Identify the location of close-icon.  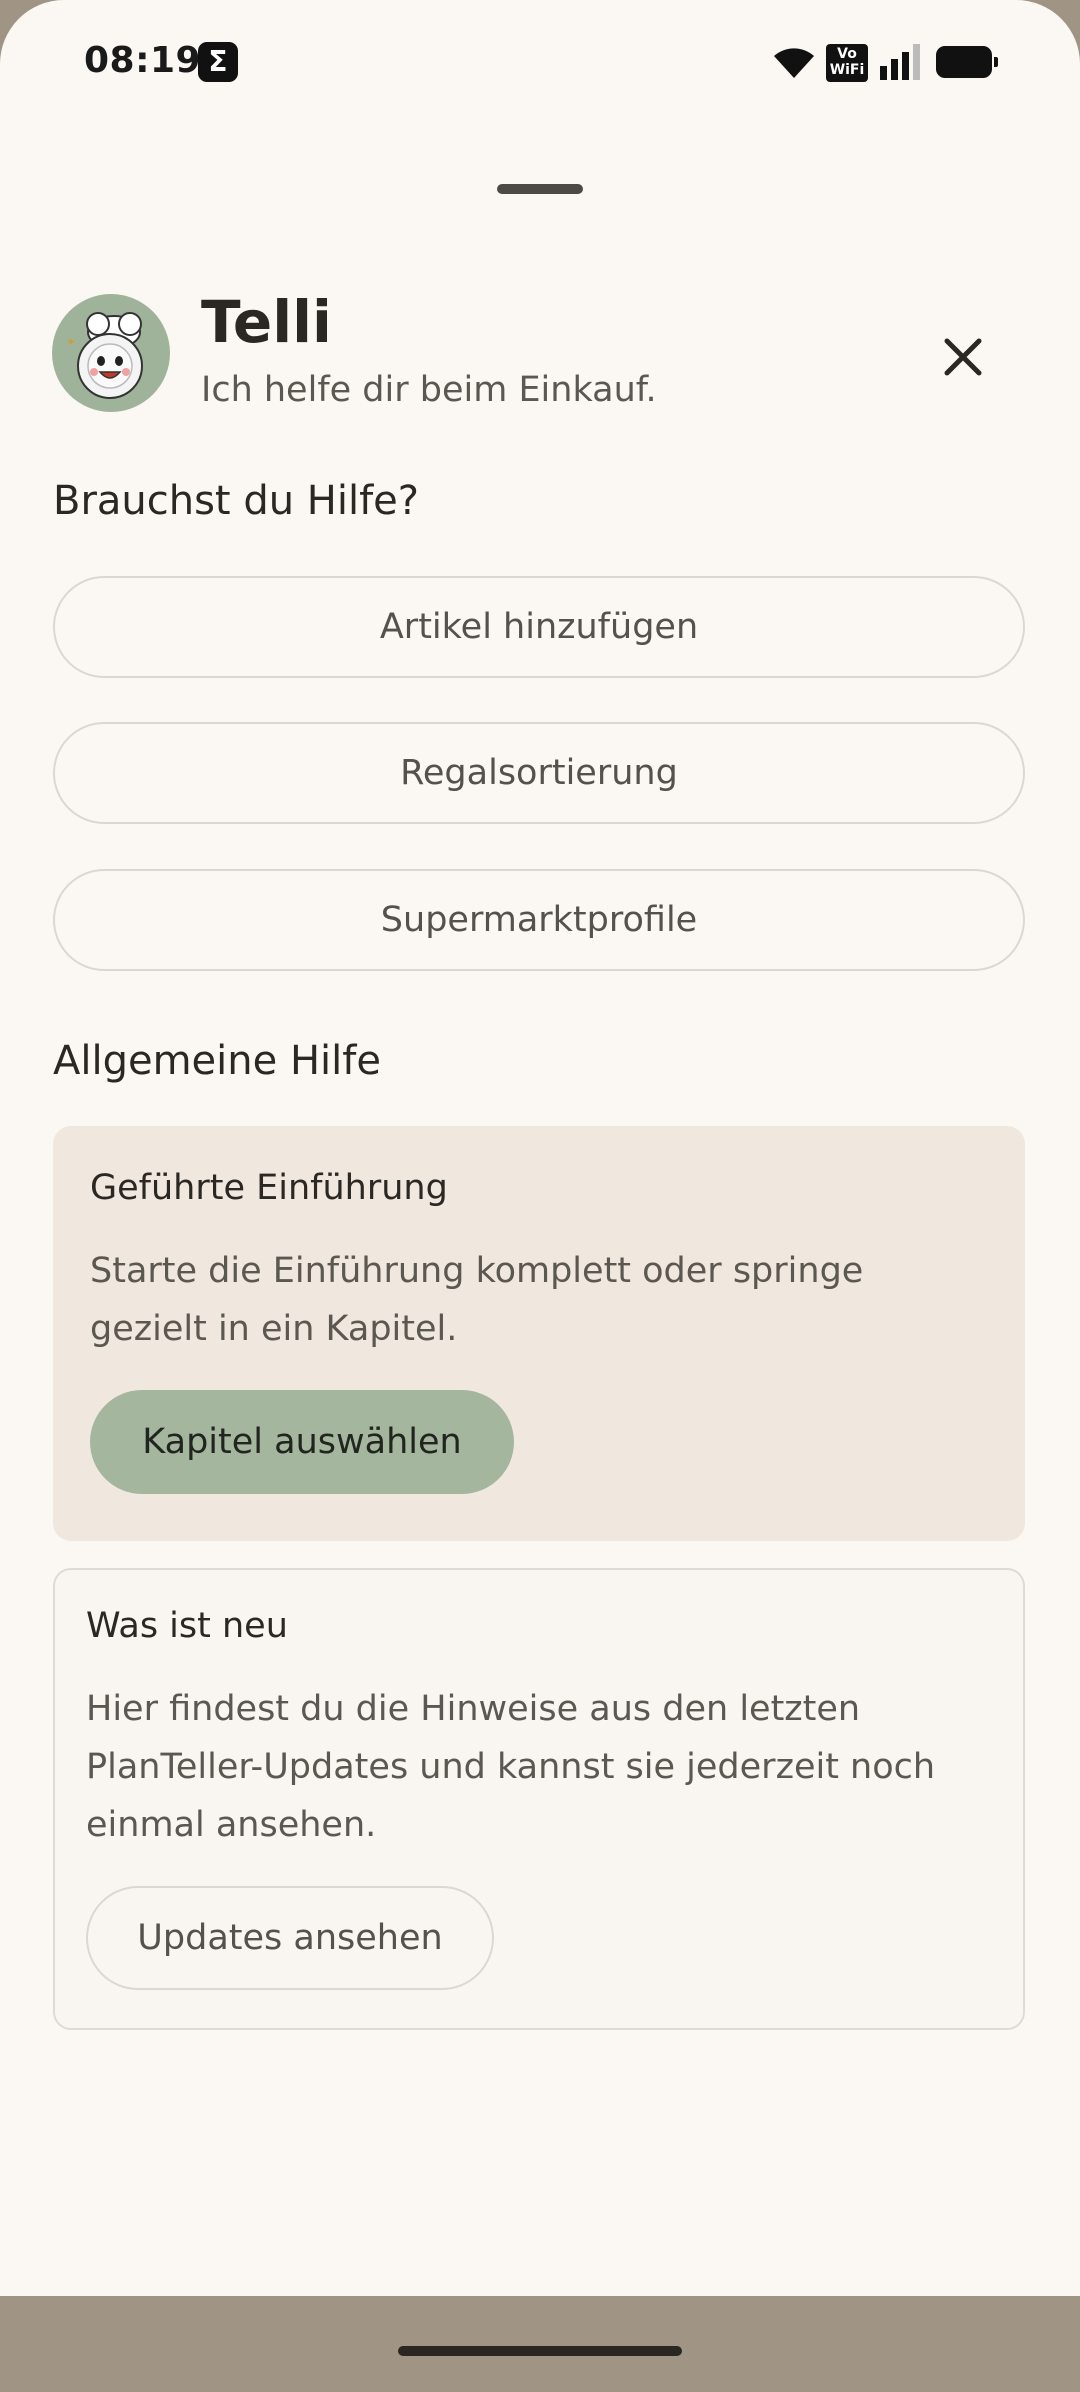
(963, 357).